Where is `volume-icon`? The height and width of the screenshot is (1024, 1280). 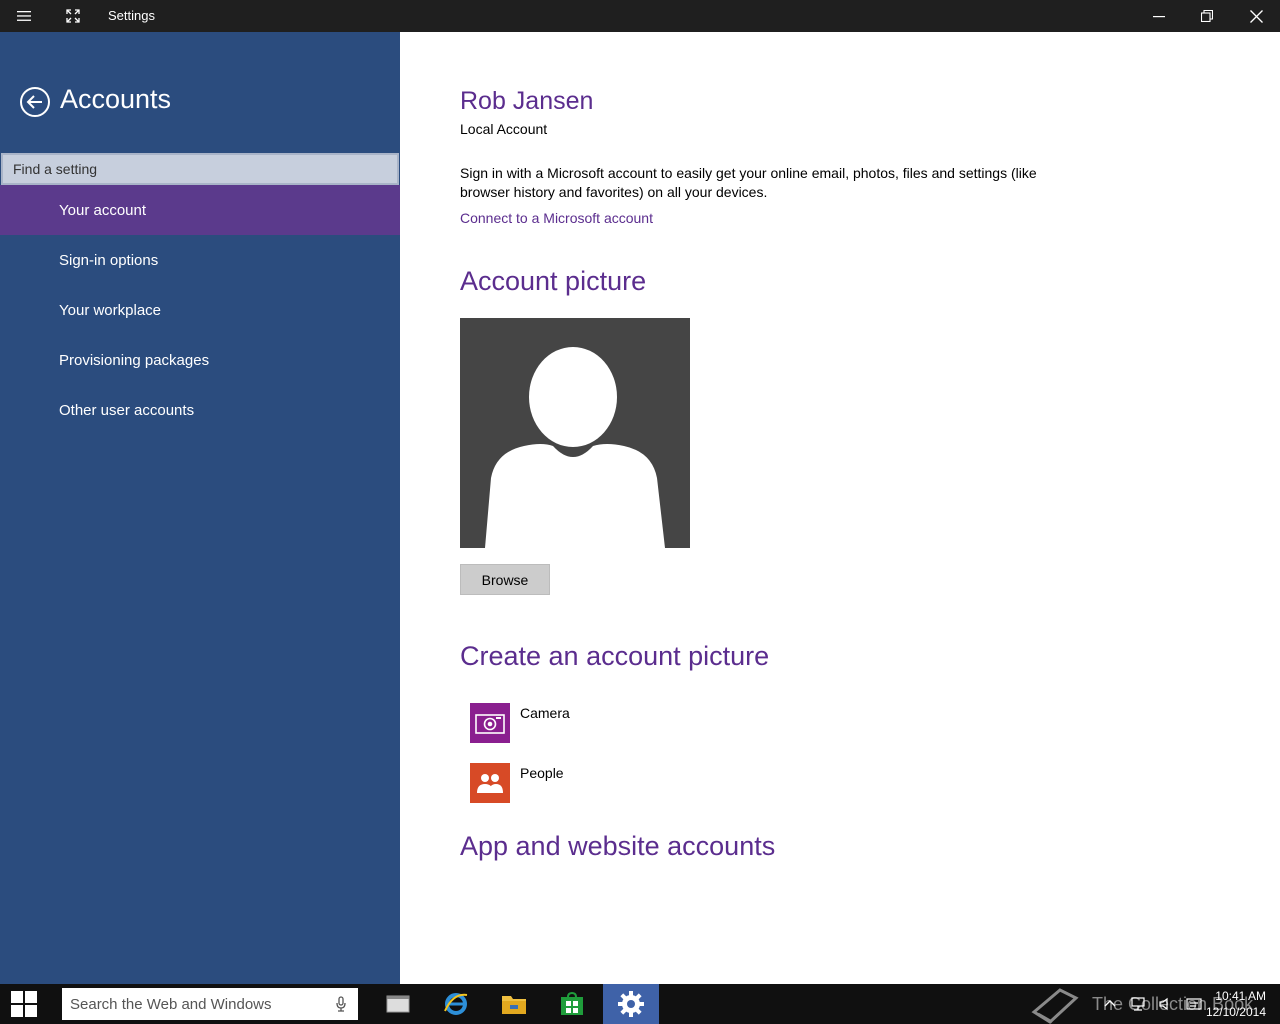 volume-icon is located at coordinates (1165, 1004).